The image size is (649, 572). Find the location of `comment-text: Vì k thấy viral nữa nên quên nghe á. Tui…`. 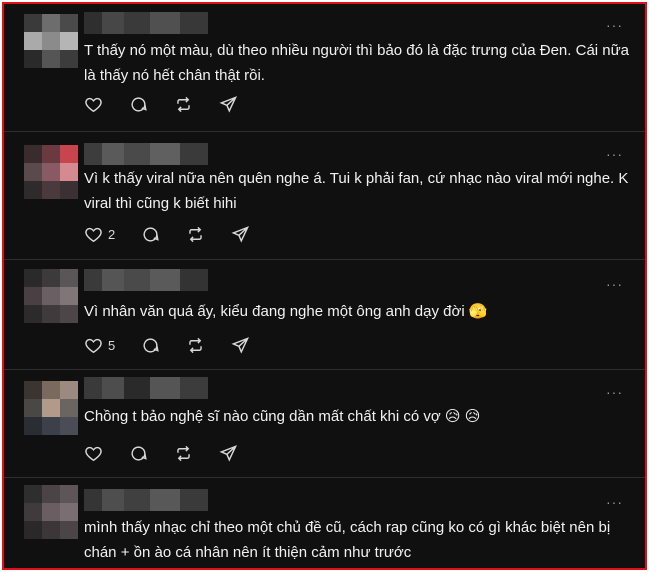

comment-text: Vì k thấy viral nữa nên quên nghe á. Tui… is located at coordinates (356, 191).